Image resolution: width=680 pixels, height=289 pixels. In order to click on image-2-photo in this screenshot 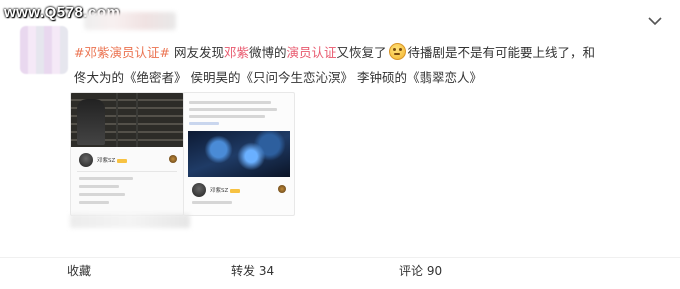, I will do `click(239, 154)`.